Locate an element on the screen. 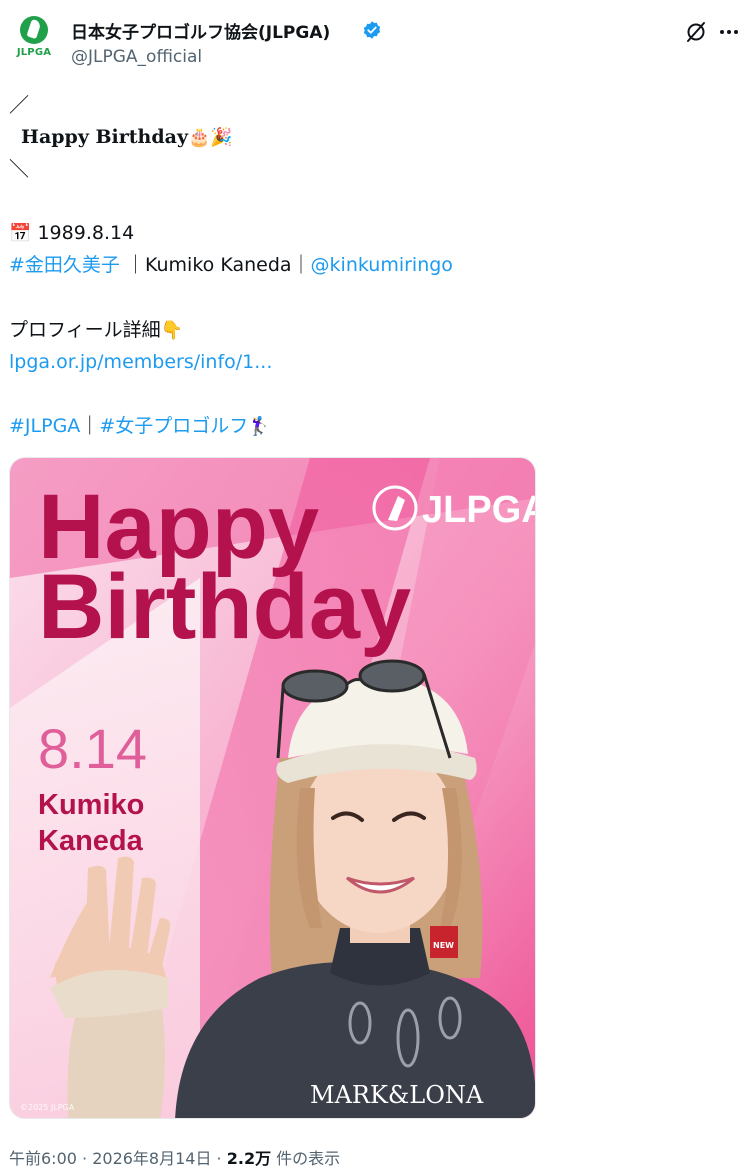 The height and width of the screenshot is (1174, 753). image-copyright: ©2025 JLPGA is located at coordinates (47, 1107).